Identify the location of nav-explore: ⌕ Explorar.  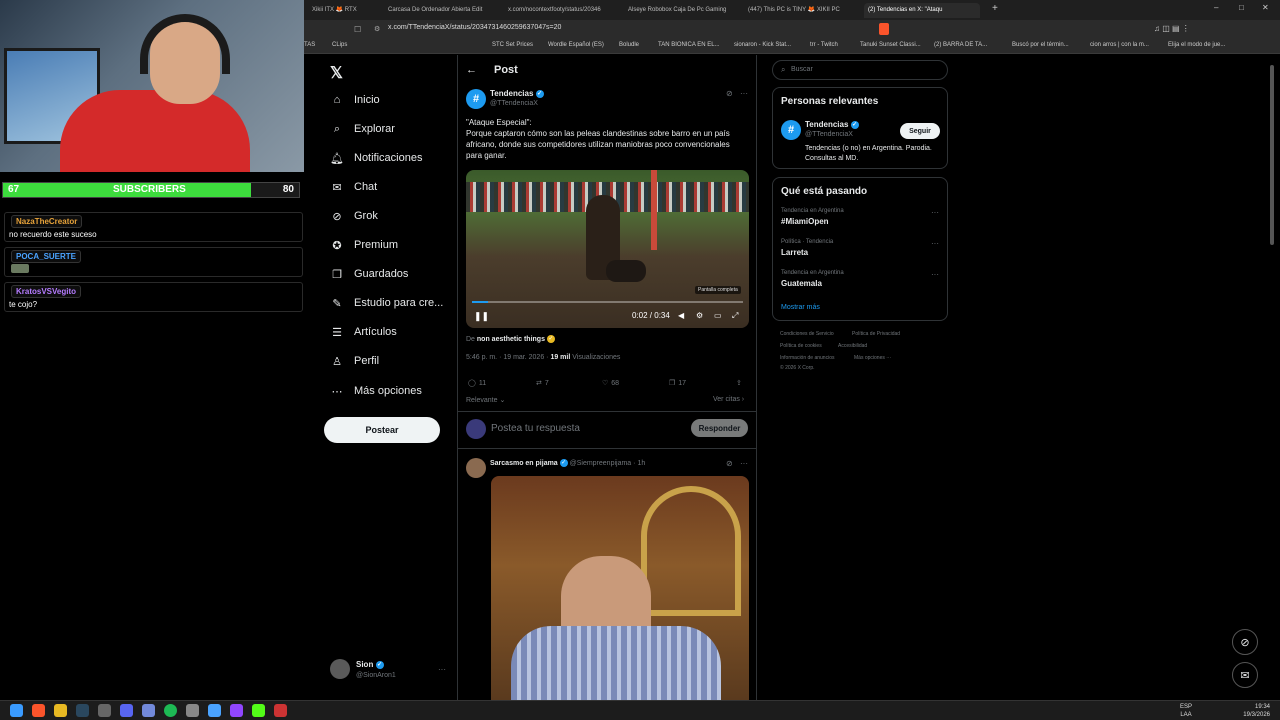
(362, 129).